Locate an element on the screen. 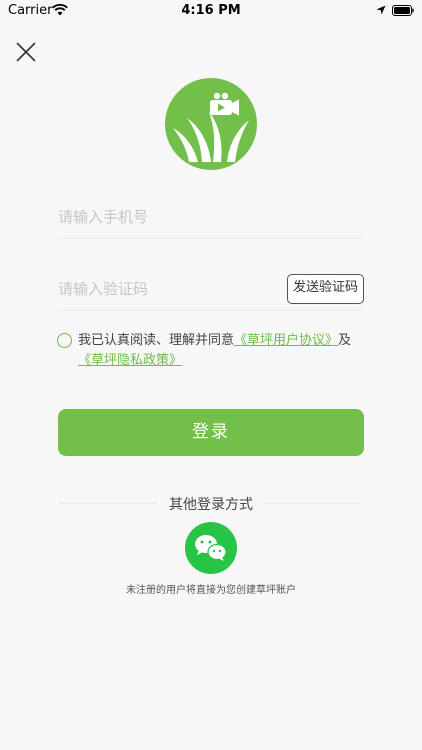 The height and width of the screenshot is (750, 422). clock-time: 4:16 PM is located at coordinates (211, 10).